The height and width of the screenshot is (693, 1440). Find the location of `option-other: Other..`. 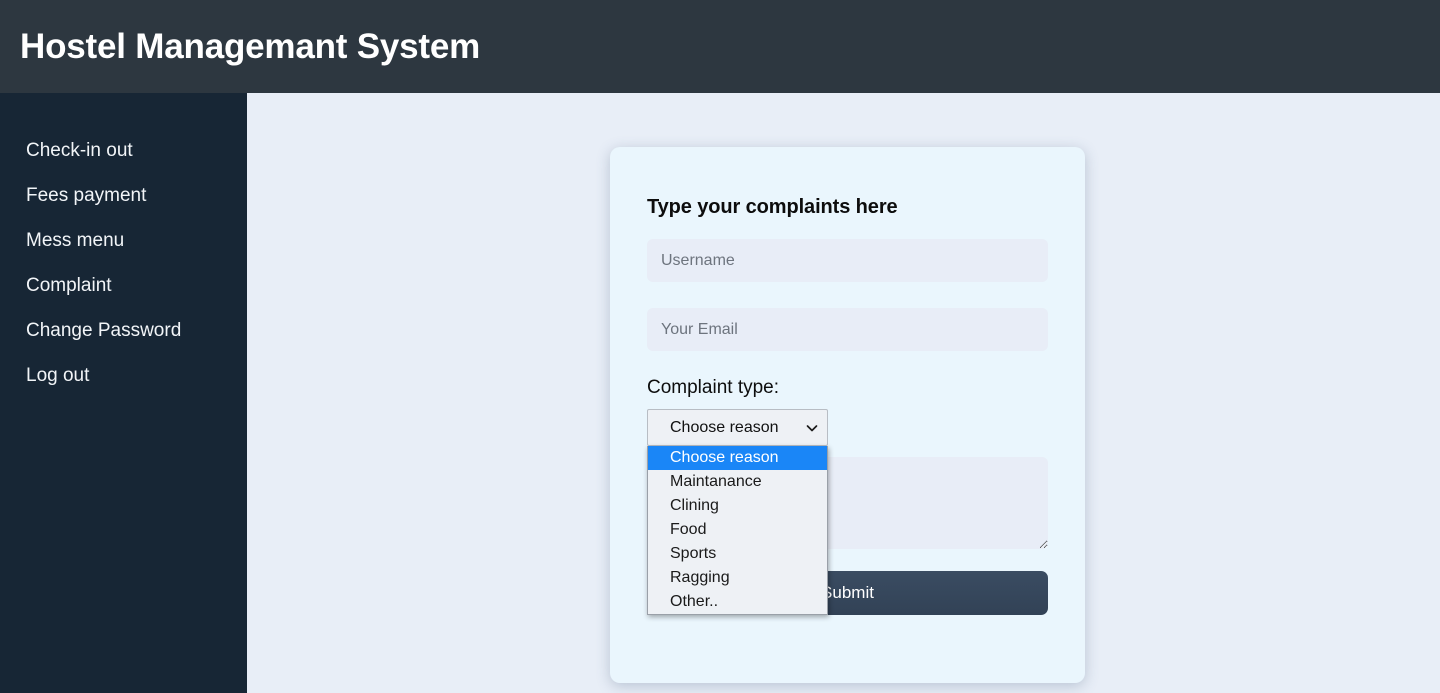

option-other: Other.. is located at coordinates (737, 602).